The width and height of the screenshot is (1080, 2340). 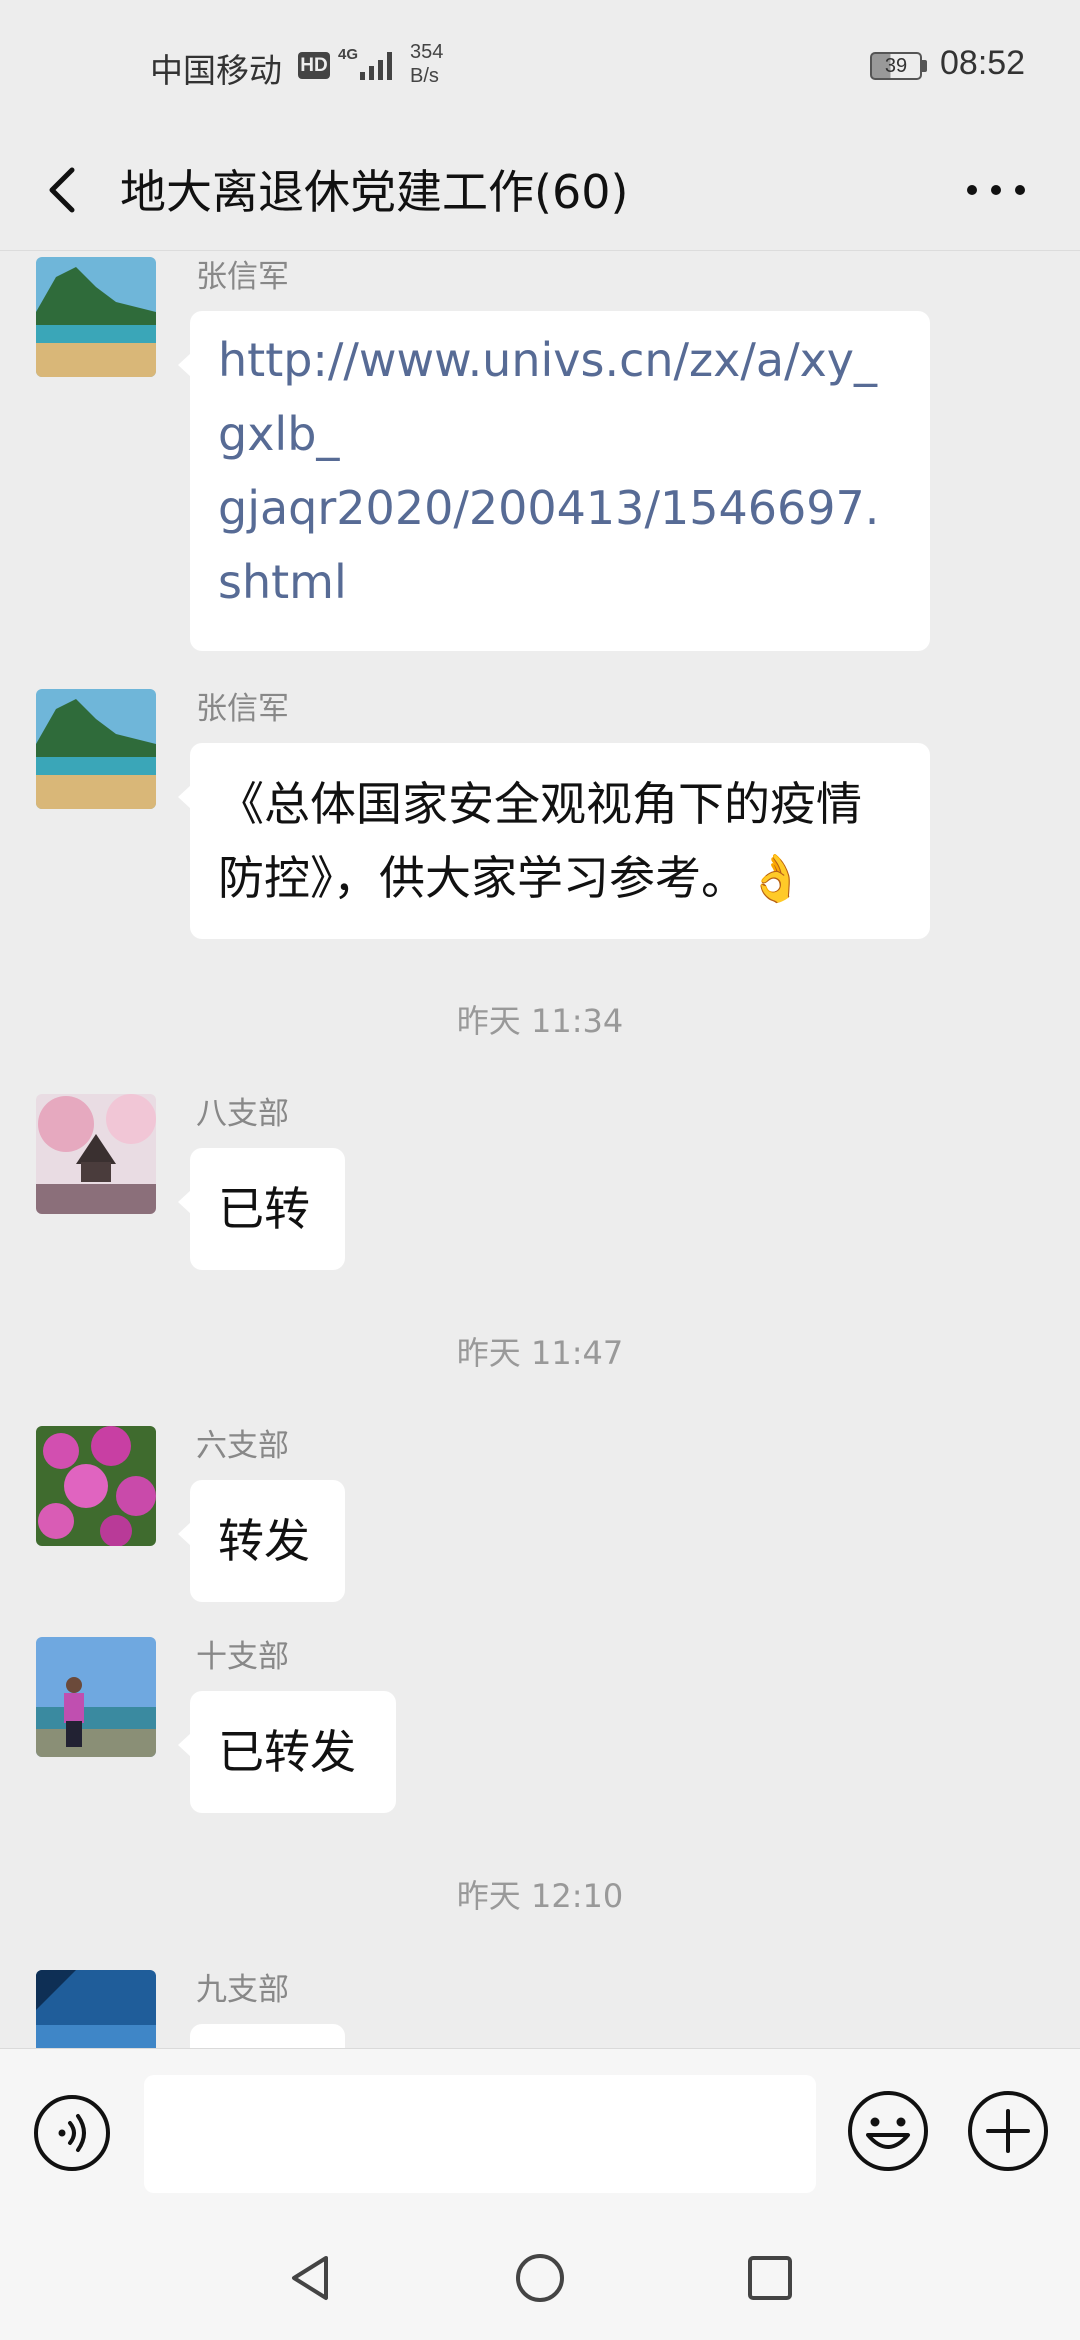 What do you see at coordinates (348, 54) in the screenshot?
I see `network-type: 4G` at bounding box center [348, 54].